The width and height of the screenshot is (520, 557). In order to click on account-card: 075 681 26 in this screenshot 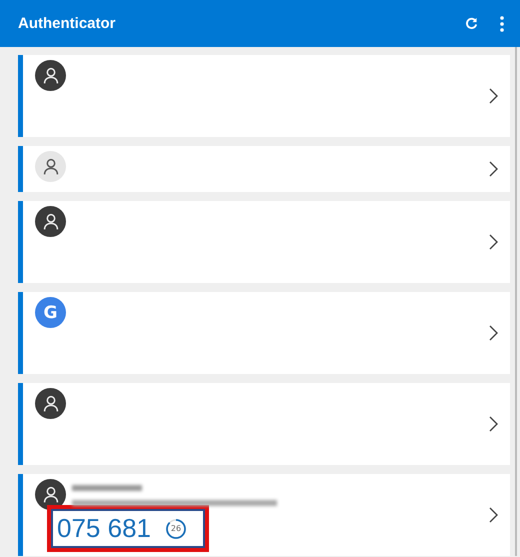, I will do `click(264, 515)`.